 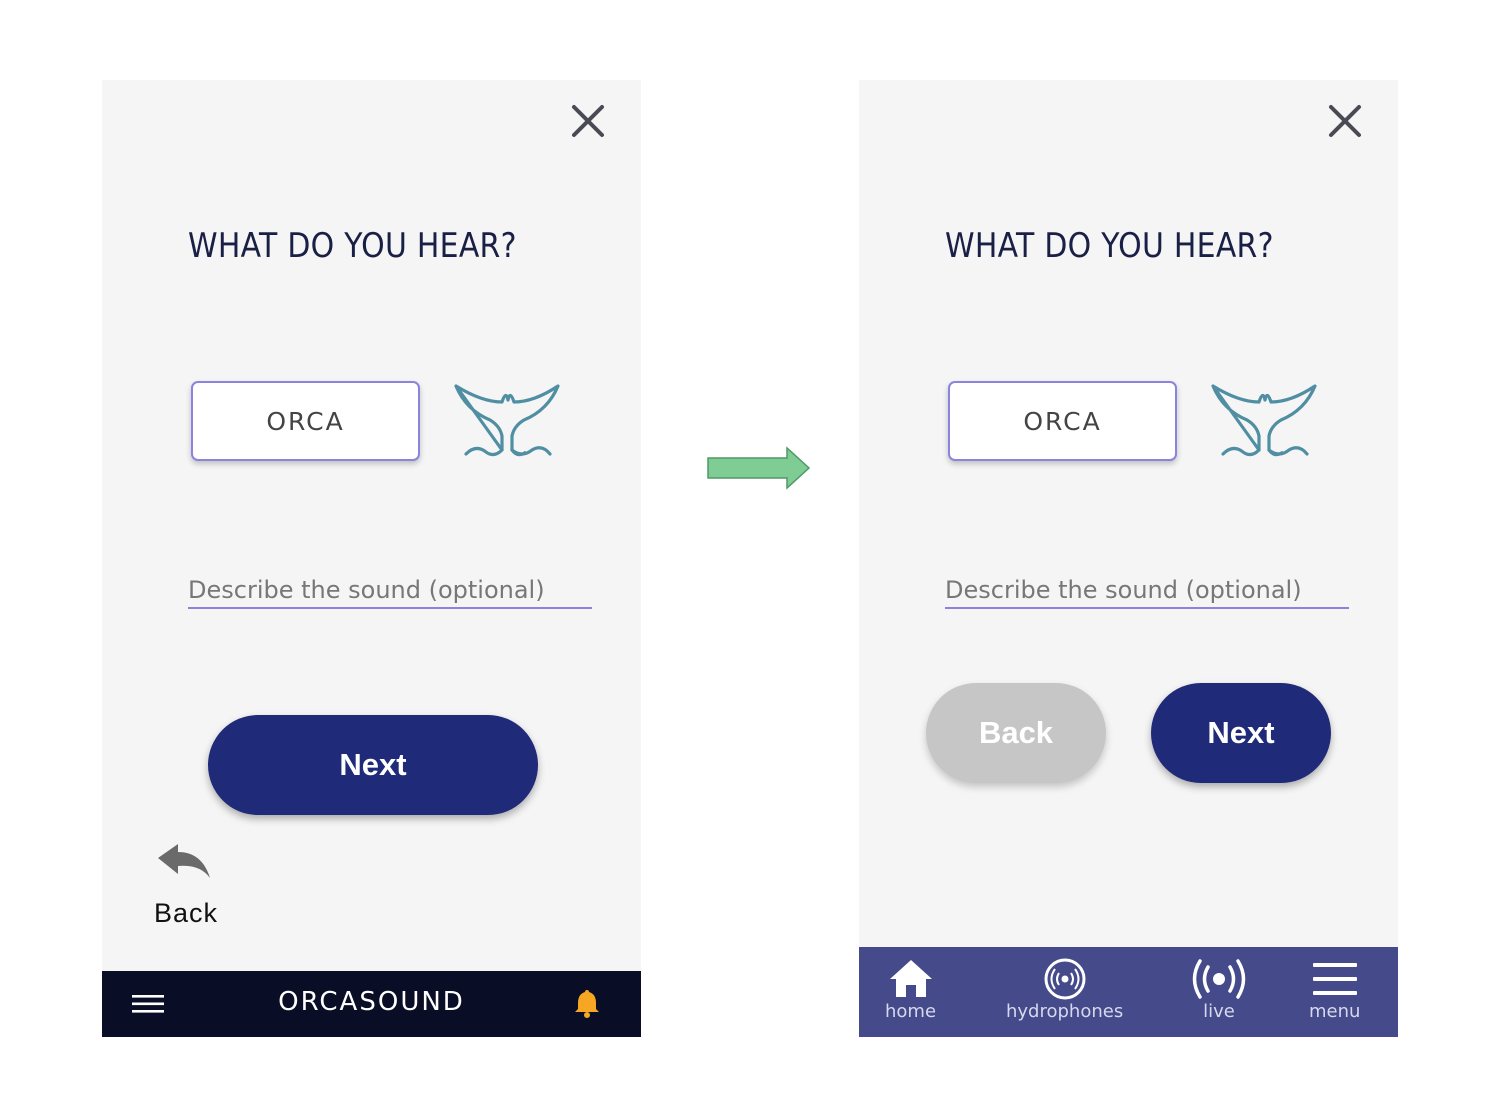 What do you see at coordinates (1219, 1011) in the screenshot?
I see `nav-live-label: live` at bounding box center [1219, 1011].